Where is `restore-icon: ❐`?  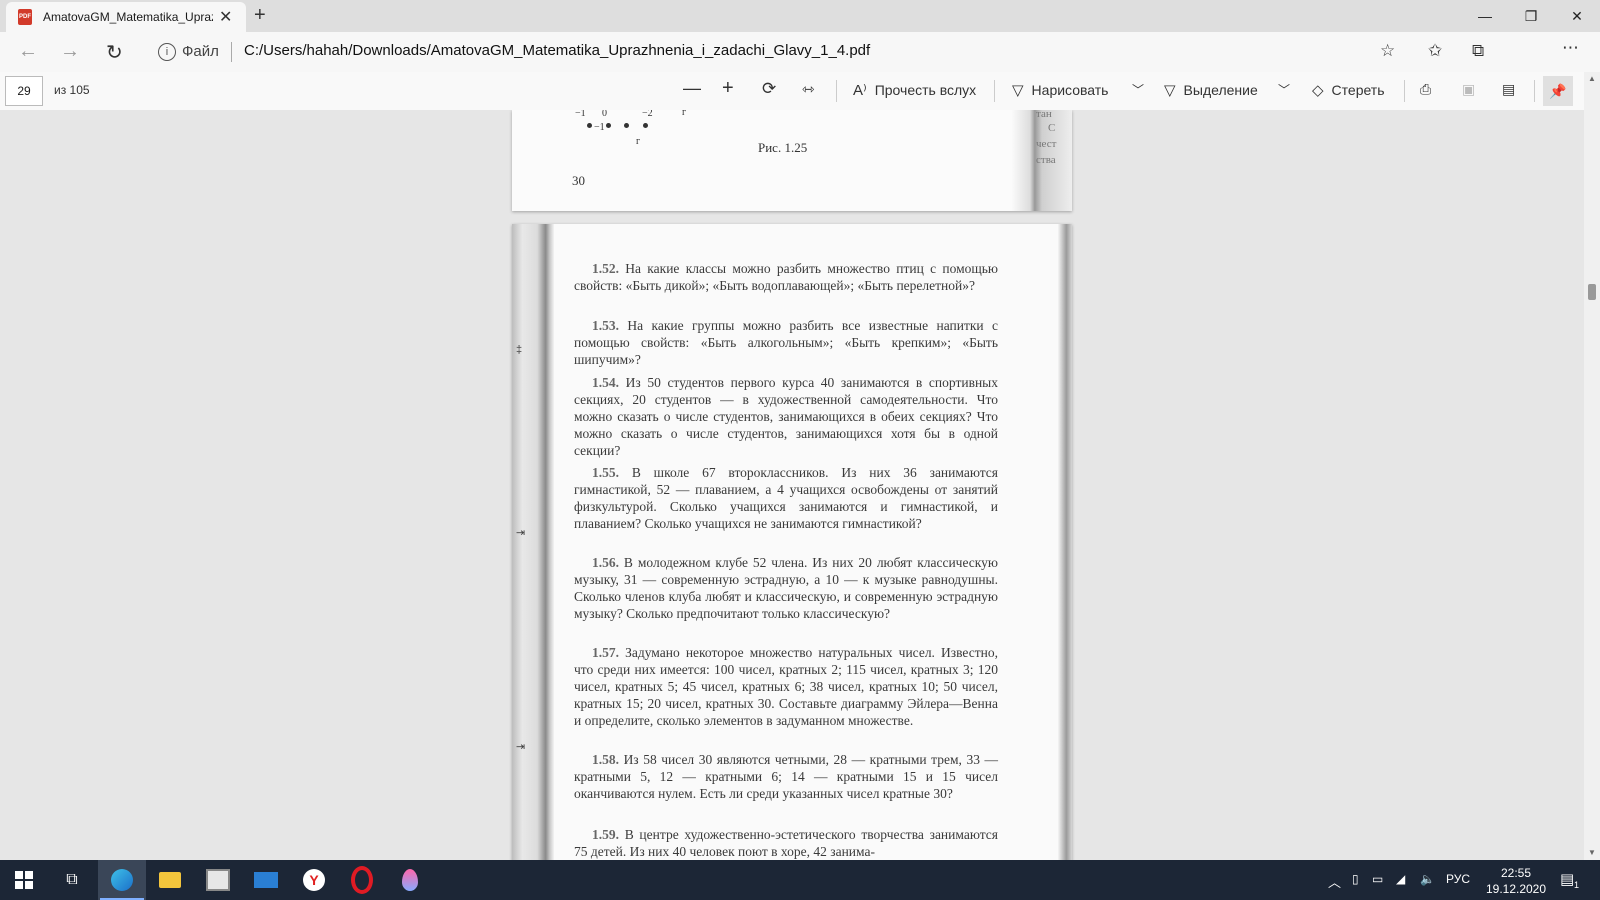 restore-icon: ❐ is located at coordinates (1531, 16).